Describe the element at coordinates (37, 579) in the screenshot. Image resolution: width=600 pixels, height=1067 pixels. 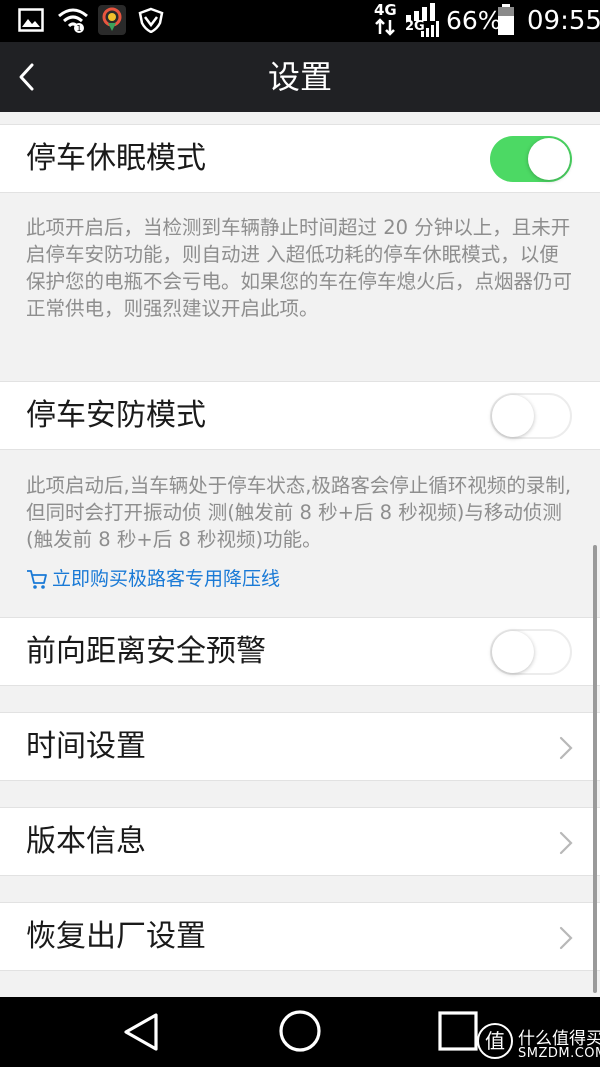
I see `cart-icon` at that location.